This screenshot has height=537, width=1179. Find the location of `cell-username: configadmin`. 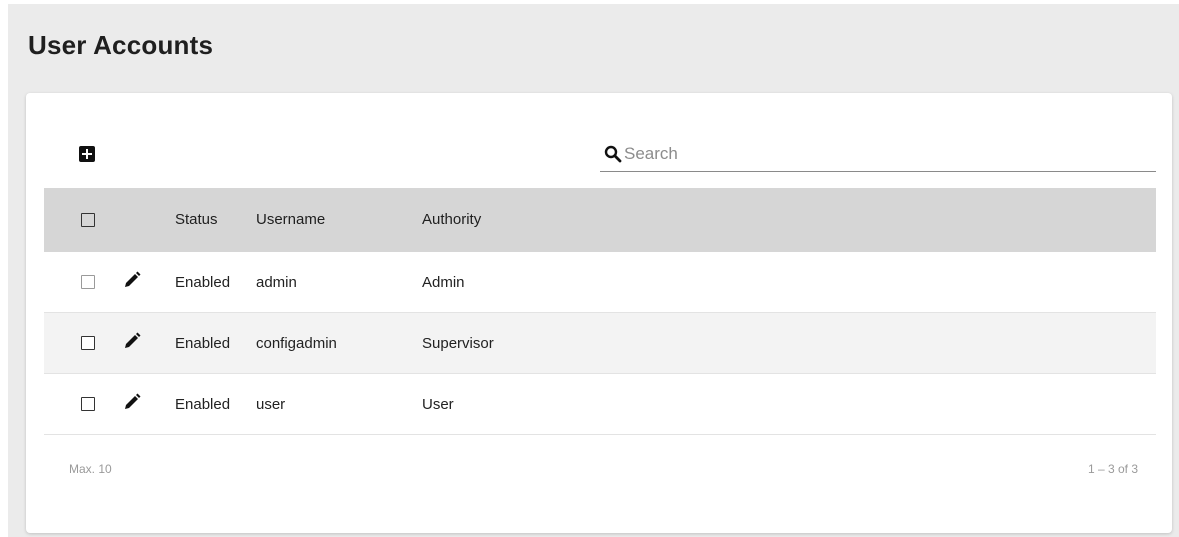

cell-username: configadmin is located at coordinates (296, 343).